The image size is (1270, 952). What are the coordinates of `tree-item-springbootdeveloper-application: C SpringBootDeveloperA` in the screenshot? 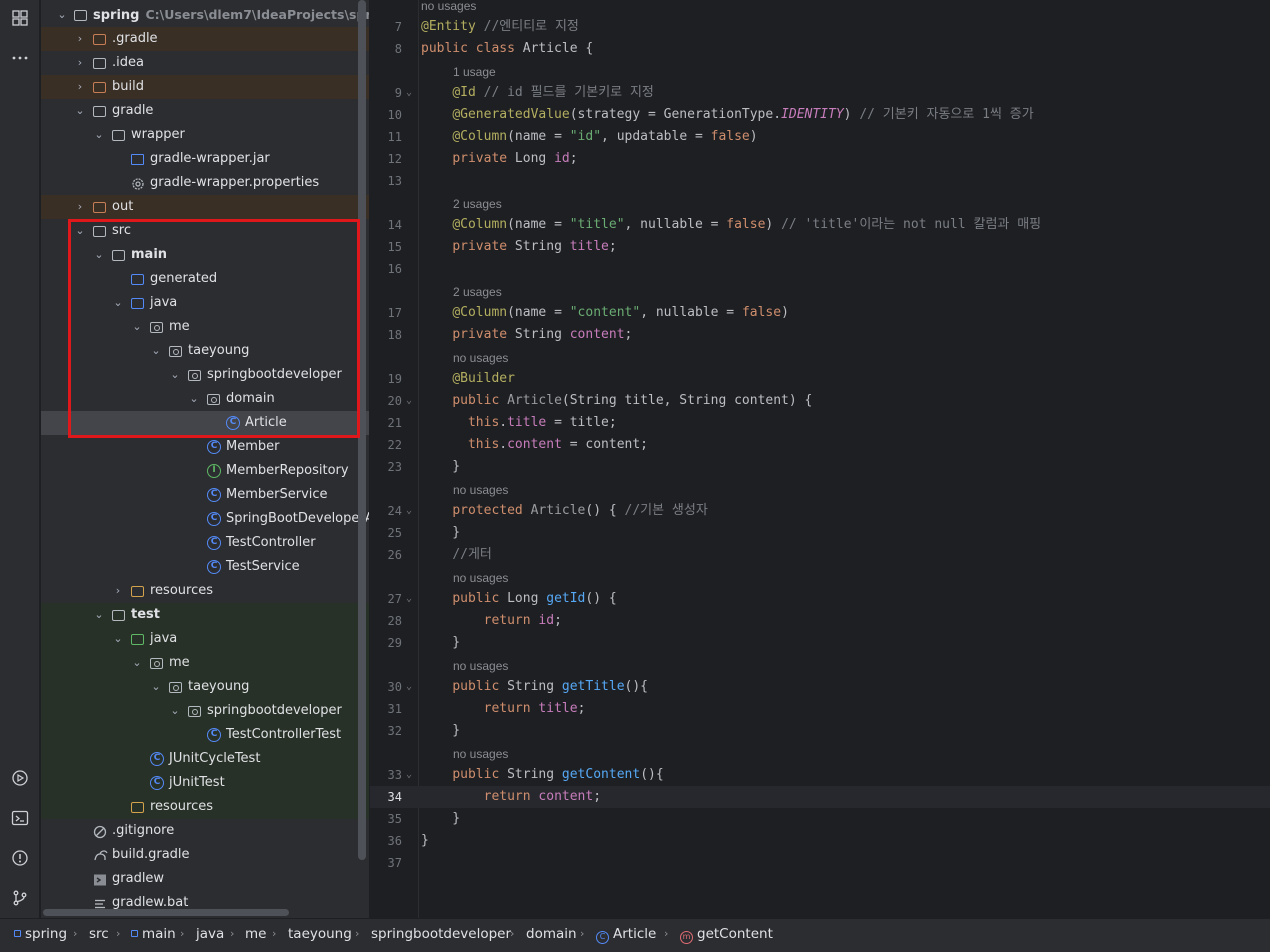 It's located at (205, 519).